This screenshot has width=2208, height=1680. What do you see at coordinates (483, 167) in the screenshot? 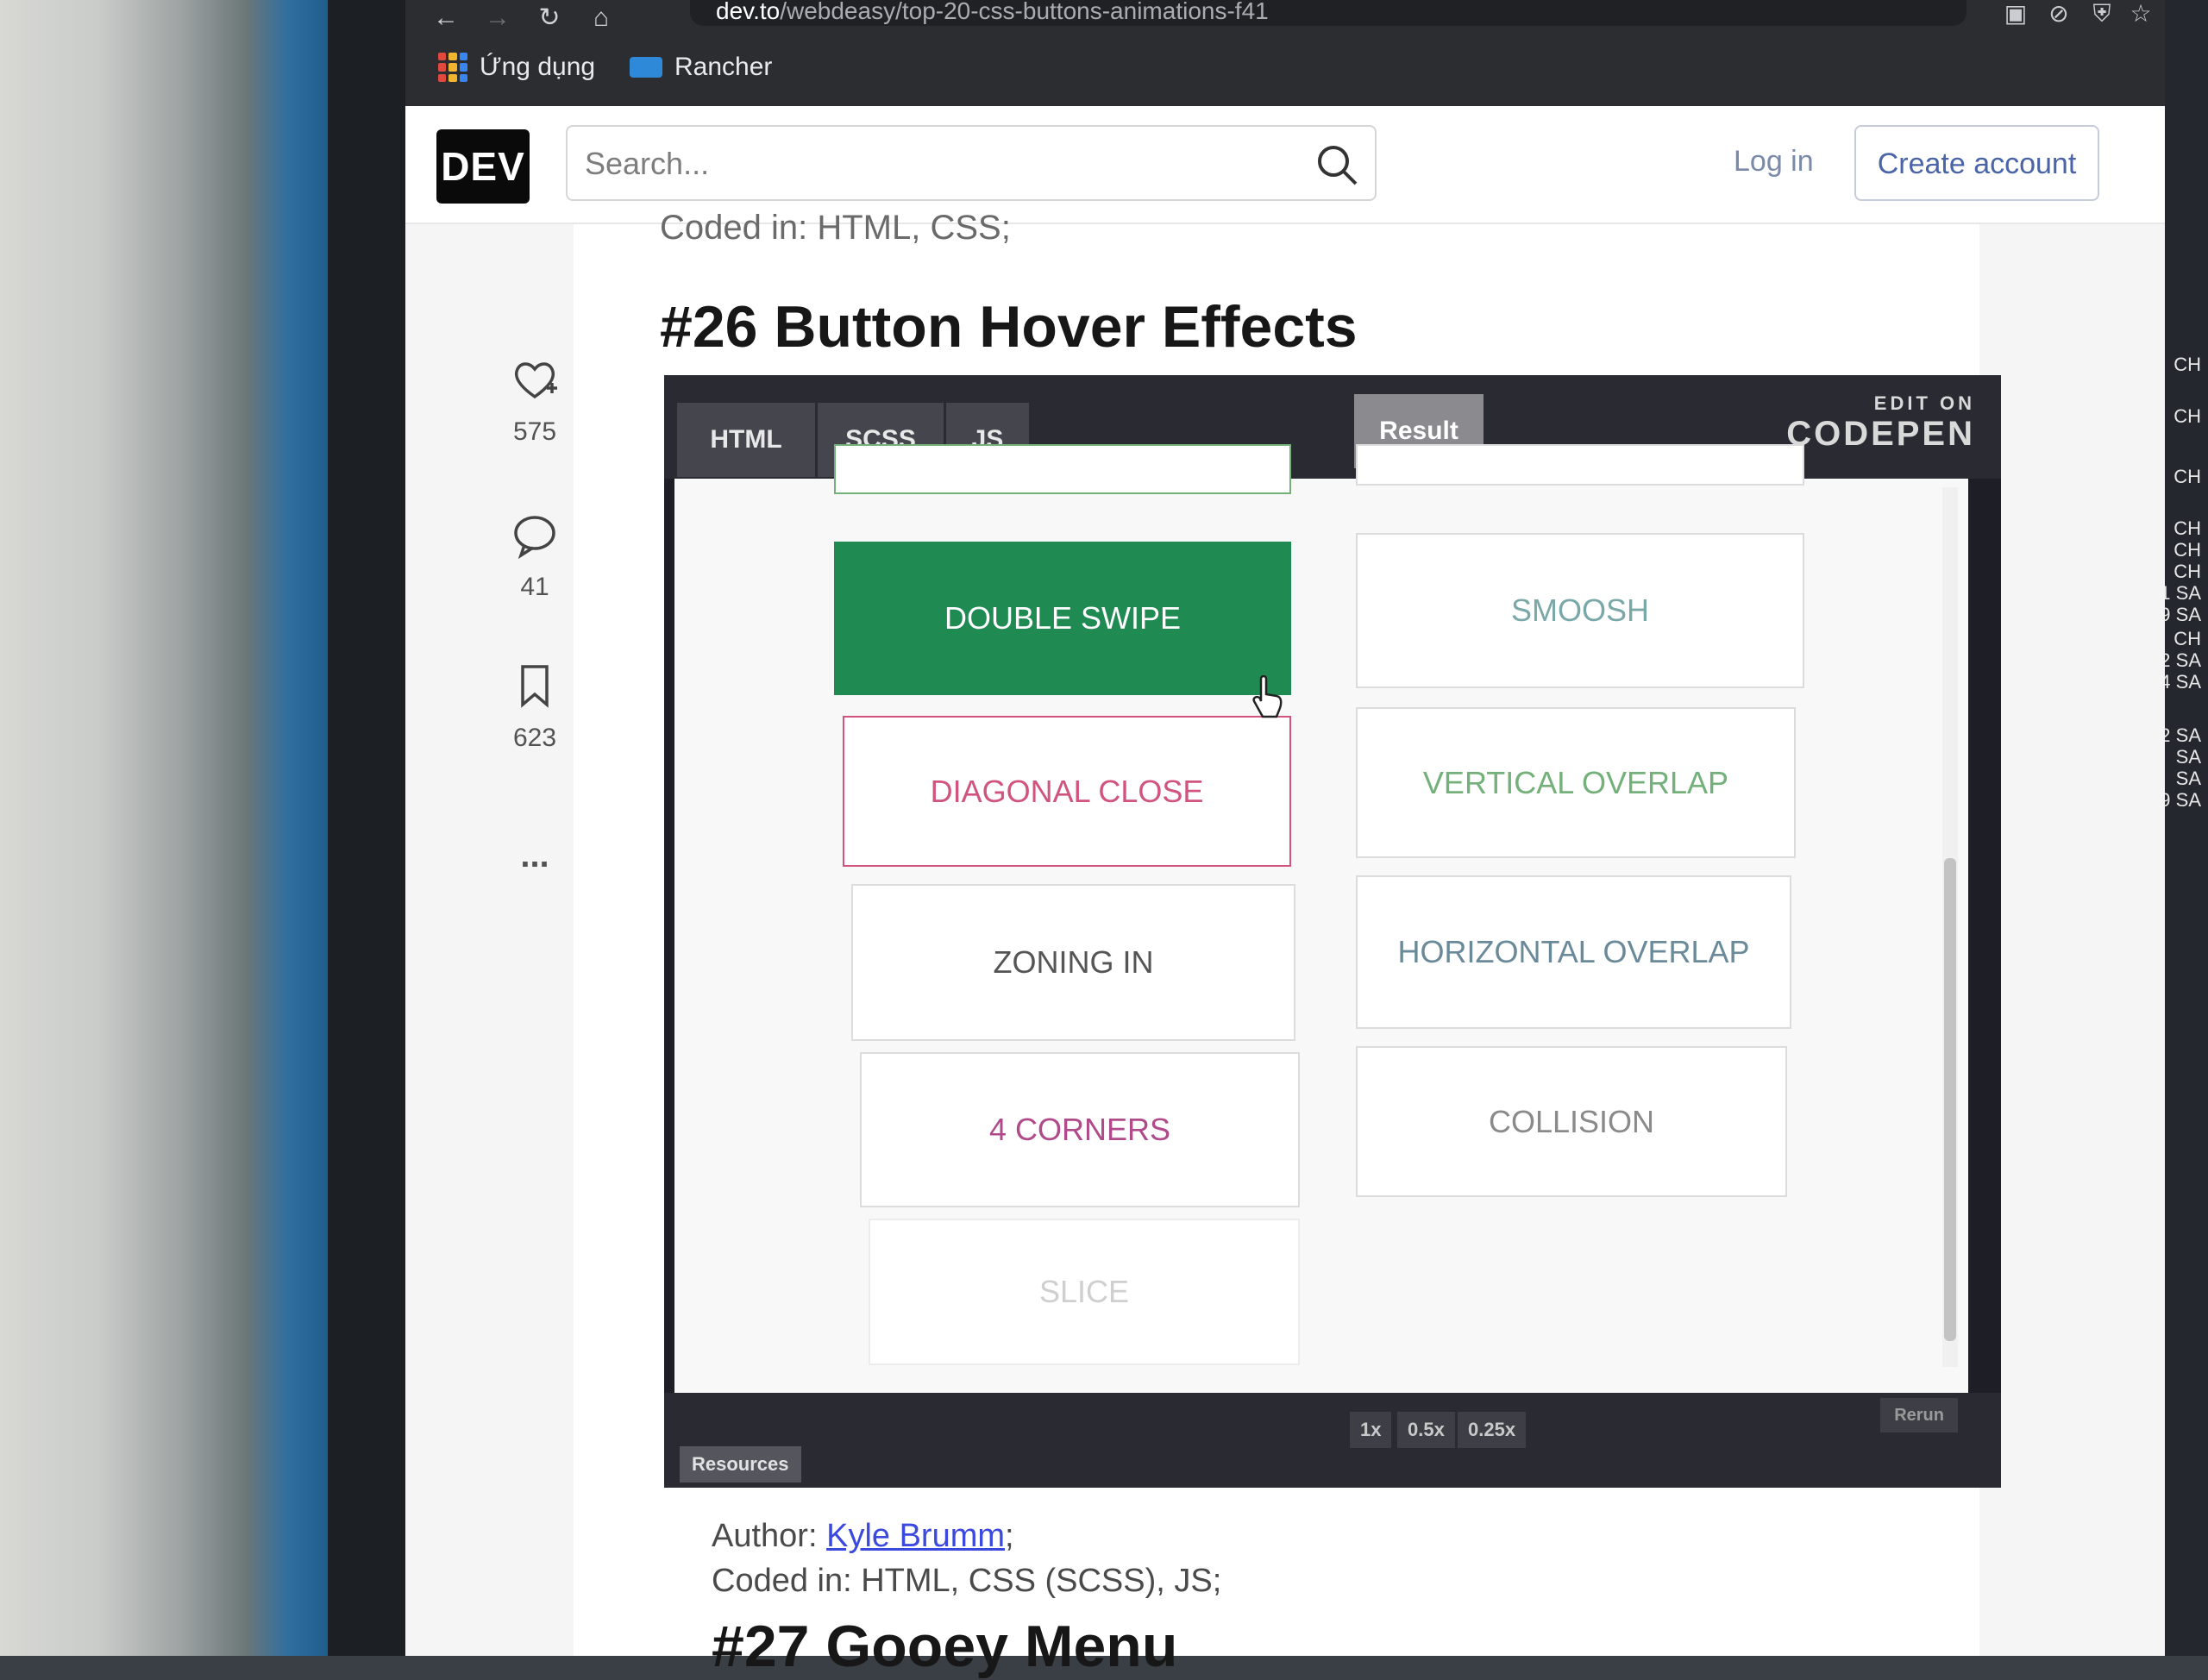
I see `dev-logo: DEV` at bounding box center [483, 167].